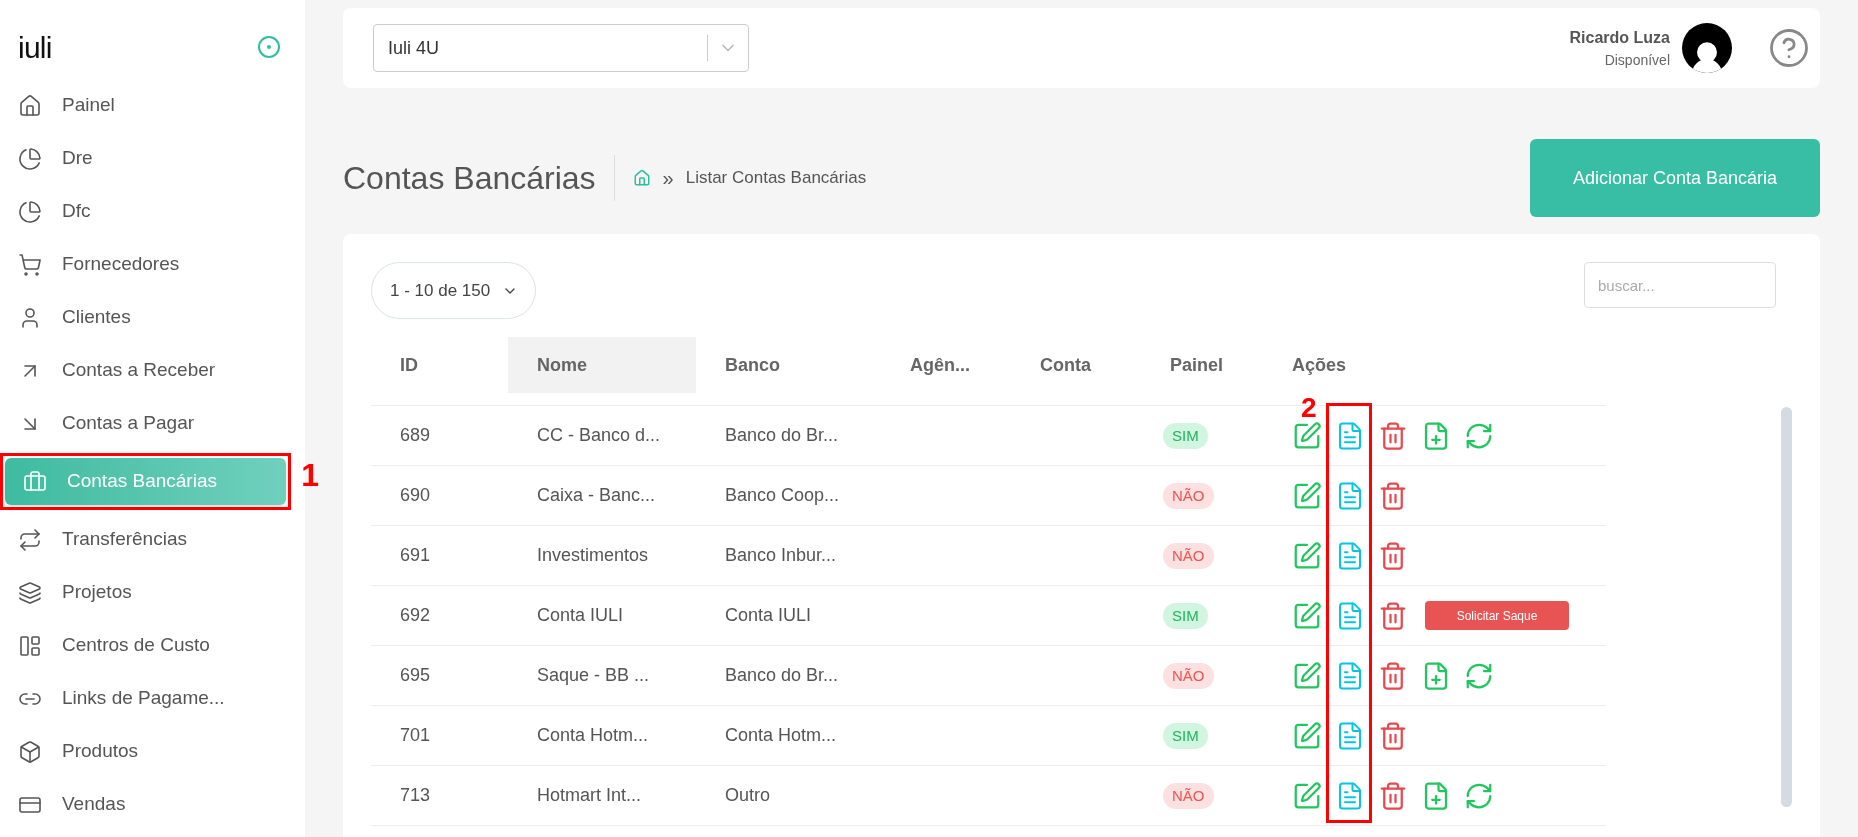  I want to click on user-name: Ricardo Luza, so click(1619, 37).